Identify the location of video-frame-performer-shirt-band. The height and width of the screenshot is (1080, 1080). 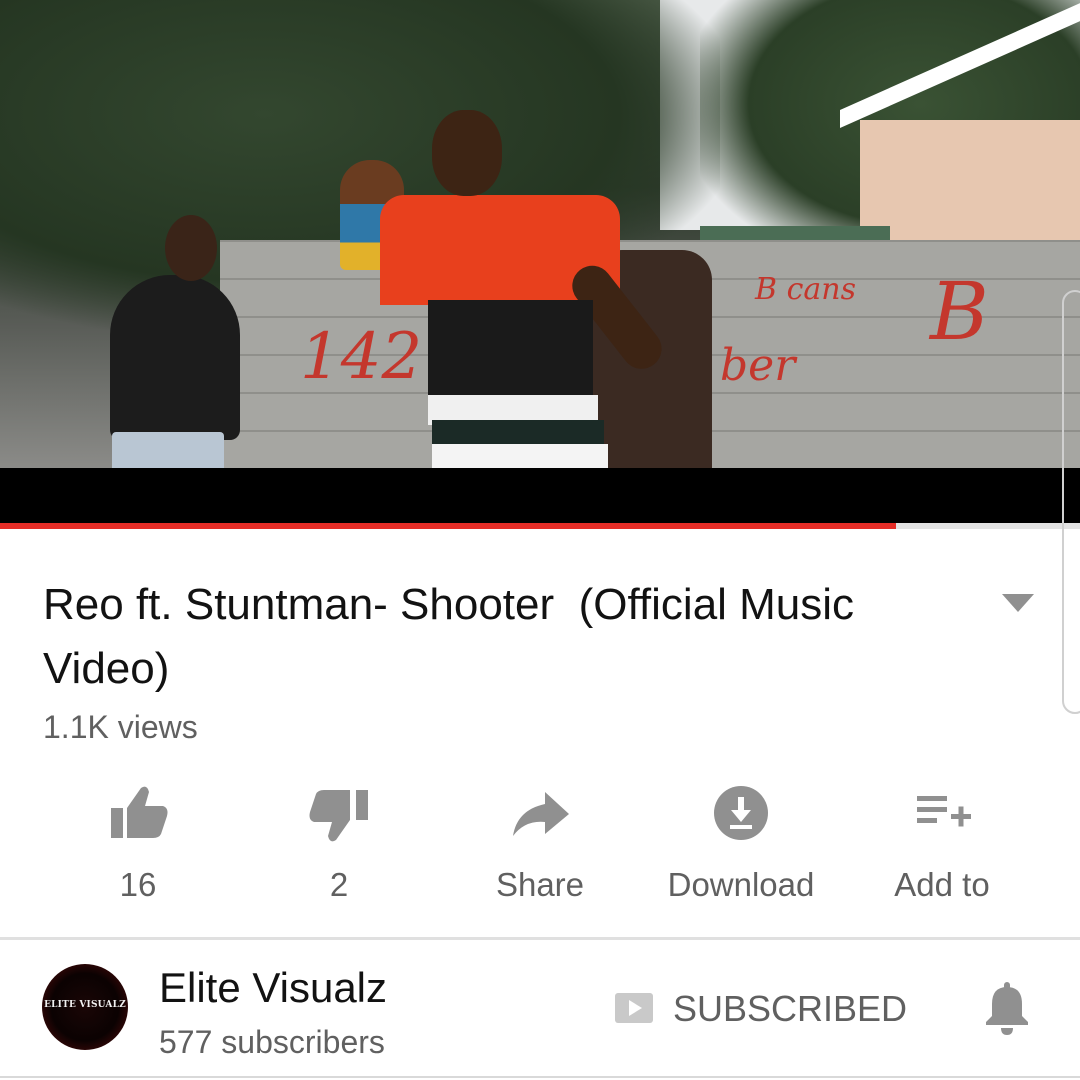
(510, 350).